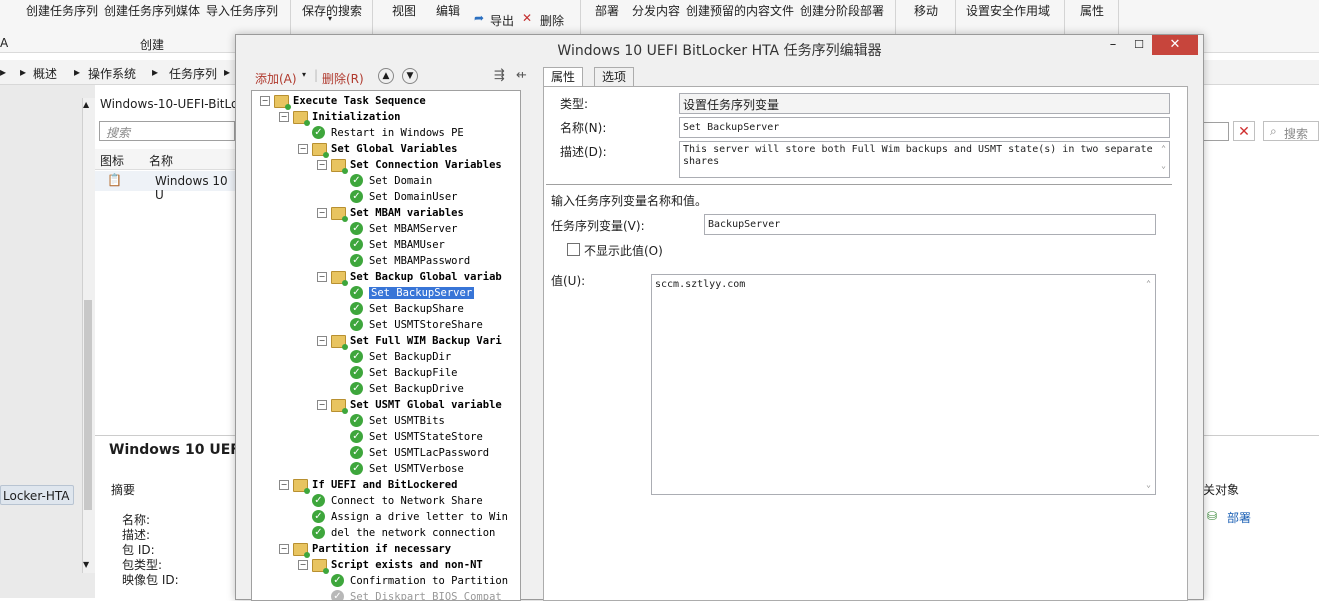 The height and width of the screenshot is (601, 1319). I want to click on set-scope-button: 设置安全作用域, so click(1008, 10).